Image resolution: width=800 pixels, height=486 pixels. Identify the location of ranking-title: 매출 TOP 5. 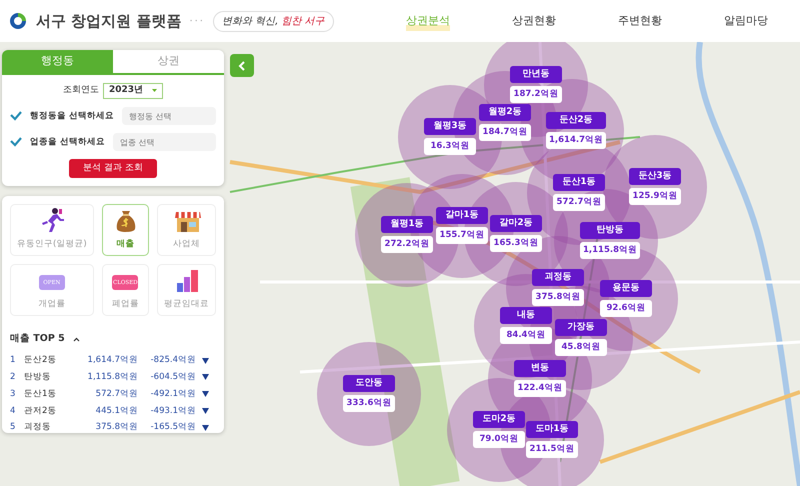
(37, 339).